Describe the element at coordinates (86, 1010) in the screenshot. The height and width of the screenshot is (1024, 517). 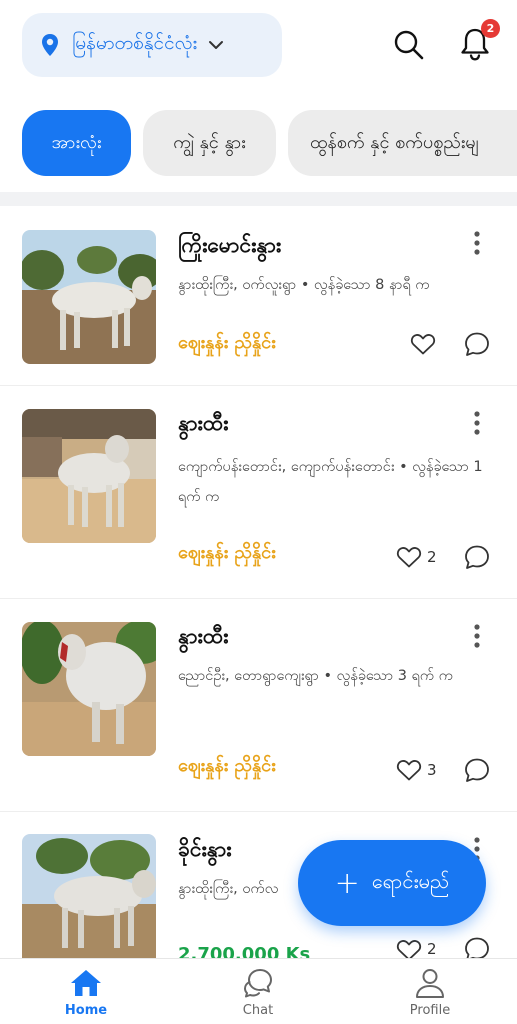
I see `nav-home-label: Home` at that location.